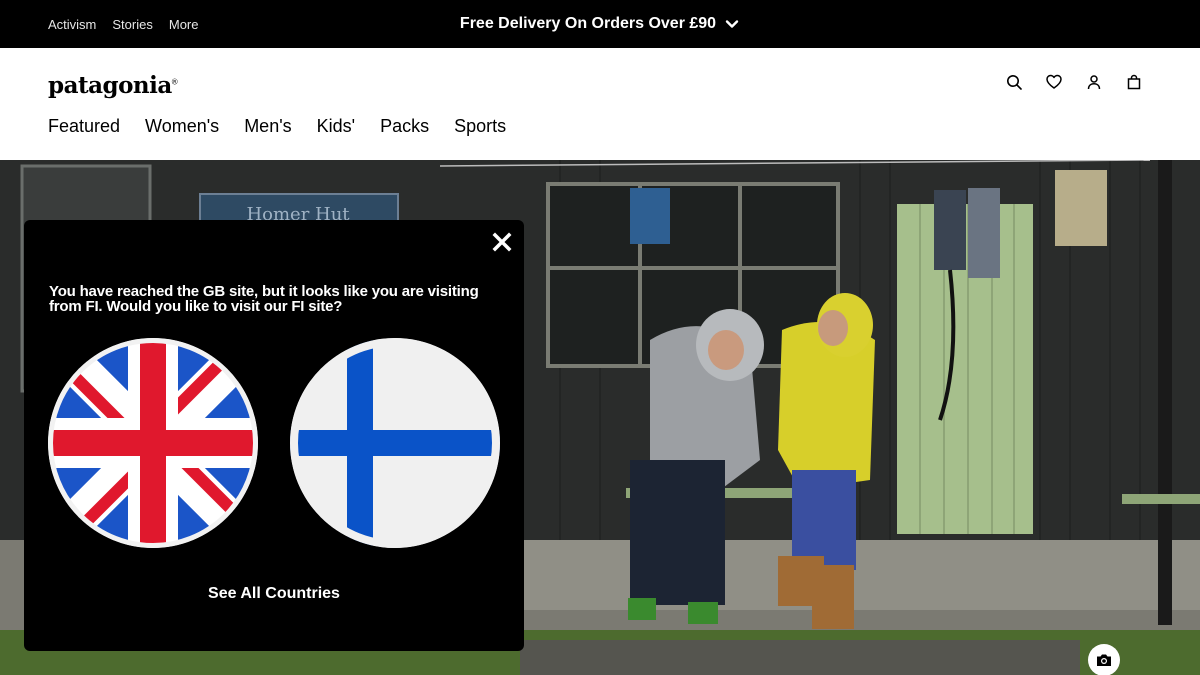  Describe the element at coordinates (113, 85) in the screenshot. I see `patagonia-logo: patagonia®` at that location.